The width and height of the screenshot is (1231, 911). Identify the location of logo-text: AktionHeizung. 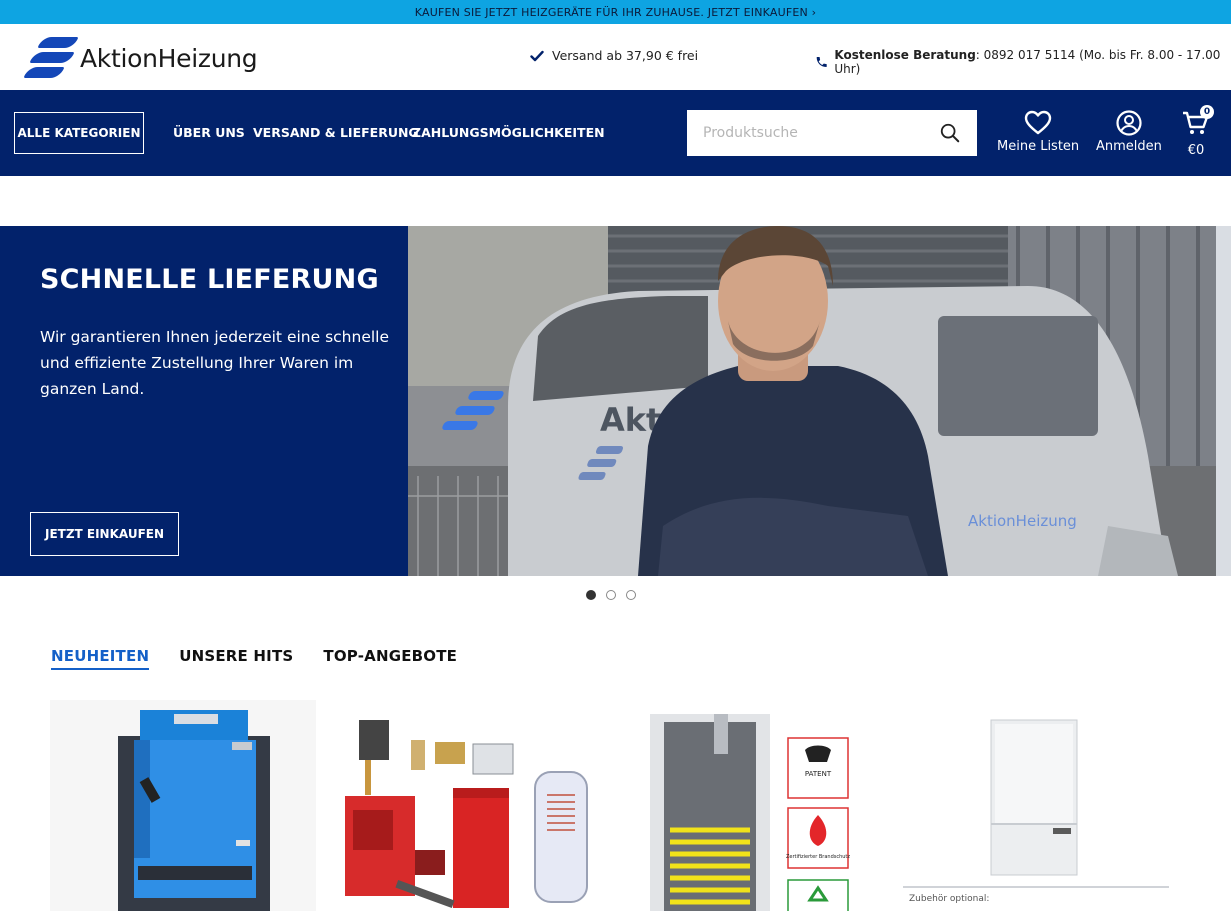
(169, 58).